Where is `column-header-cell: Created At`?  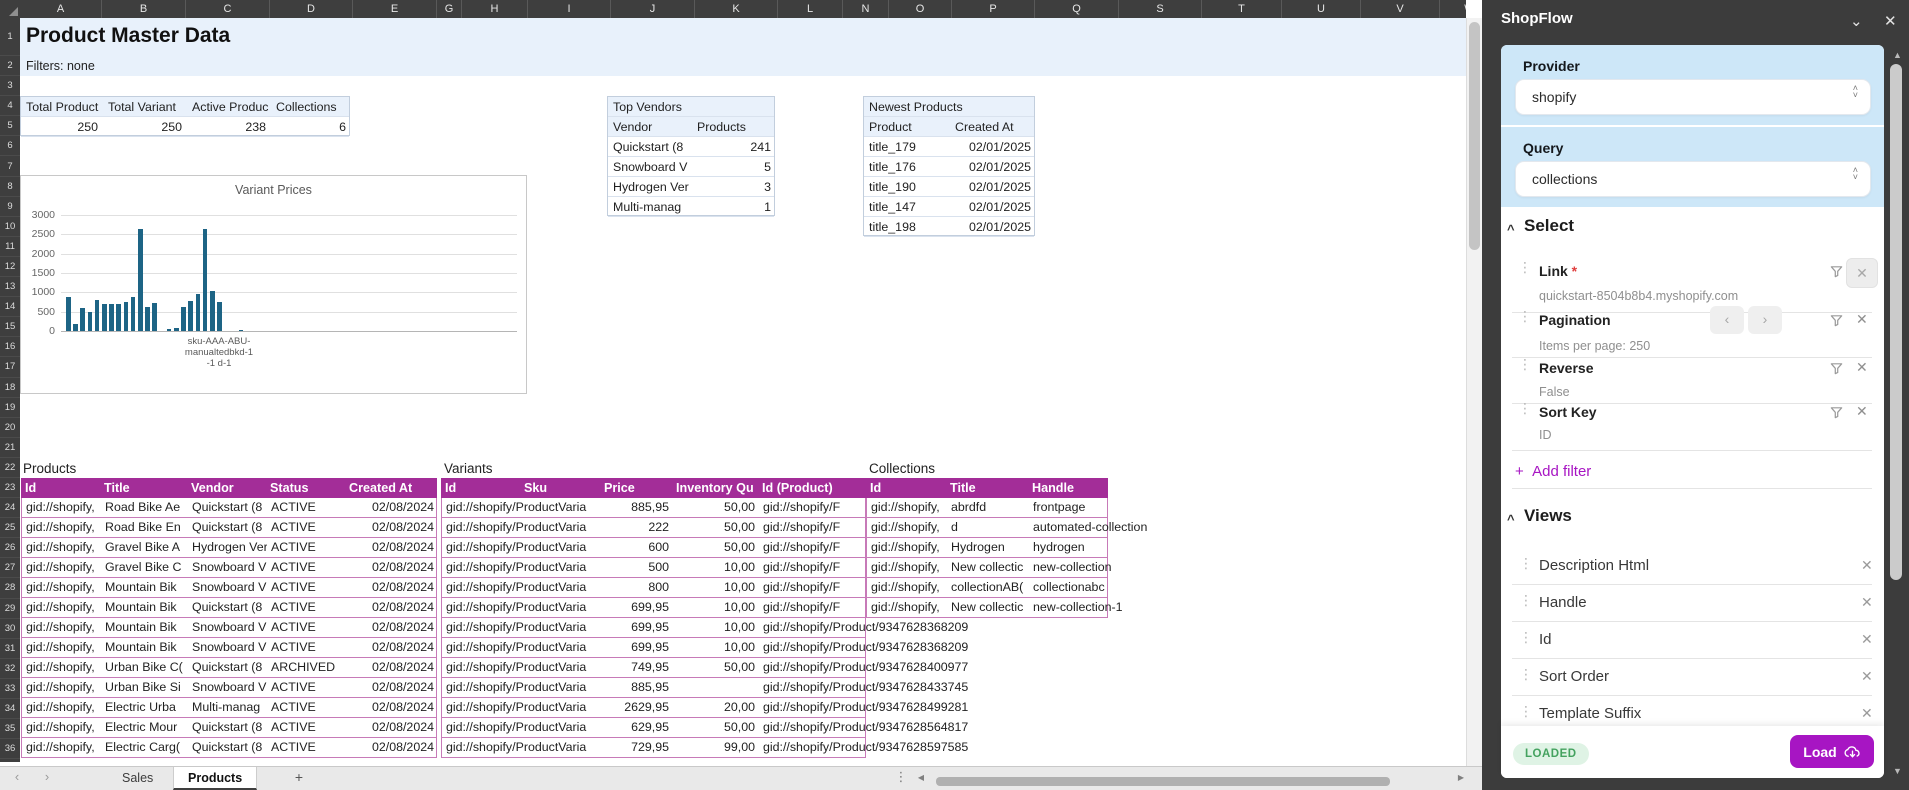 column-header-cell: Created At is located at coordinates (391, 488).